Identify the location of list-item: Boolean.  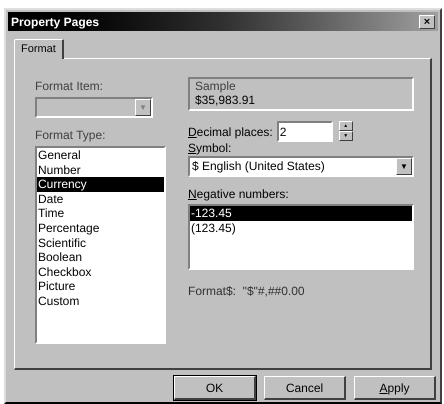
(100, 257).